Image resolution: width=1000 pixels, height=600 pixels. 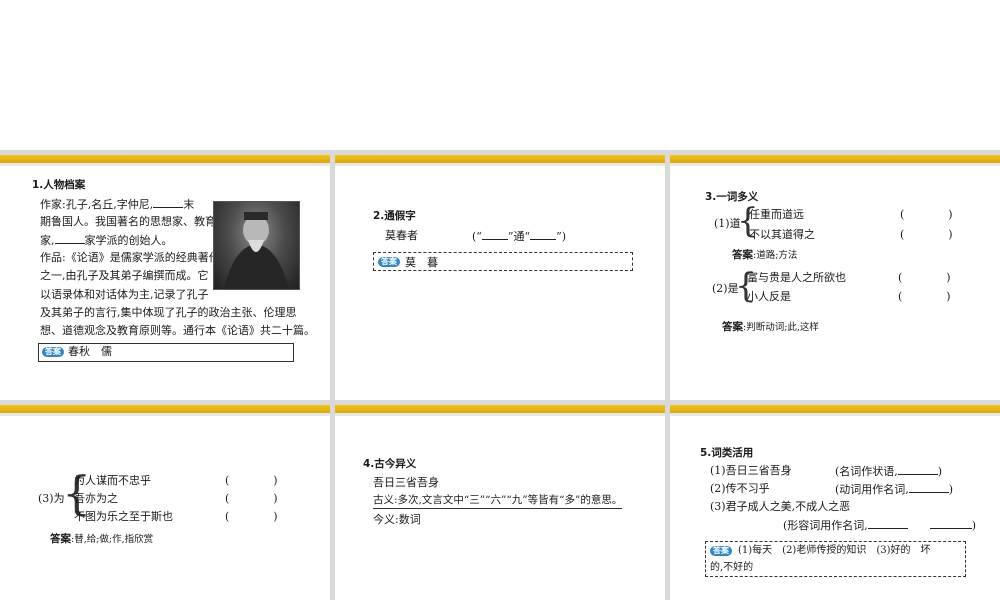 I want to click on item-text: 为人谋而不忠乎, so click(x=112, y=480).